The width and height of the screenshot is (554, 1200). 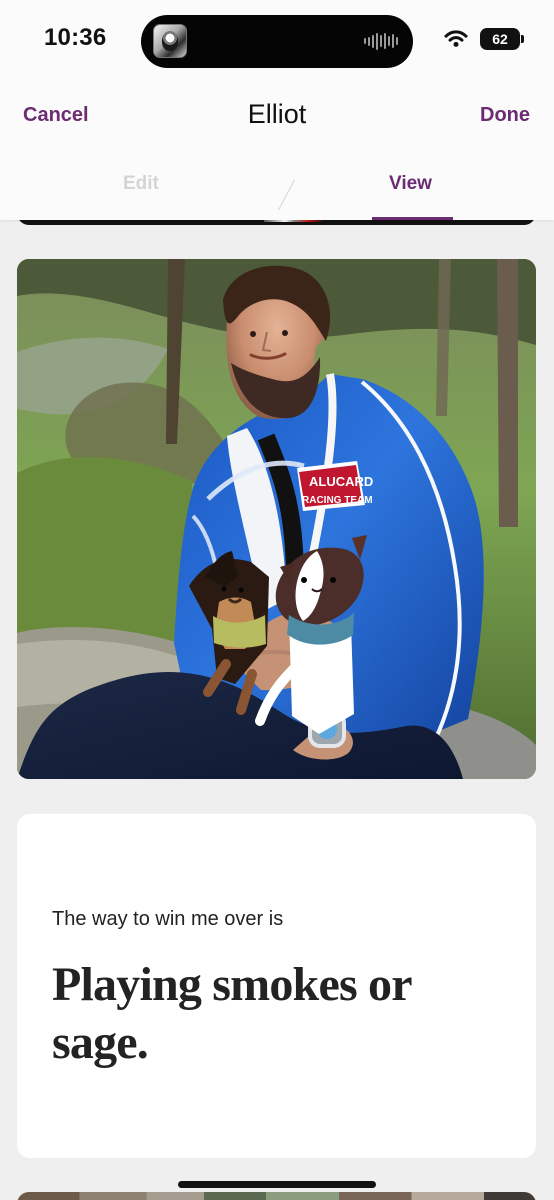 I want to click on done-button: Done, so click(x=505, y=115).